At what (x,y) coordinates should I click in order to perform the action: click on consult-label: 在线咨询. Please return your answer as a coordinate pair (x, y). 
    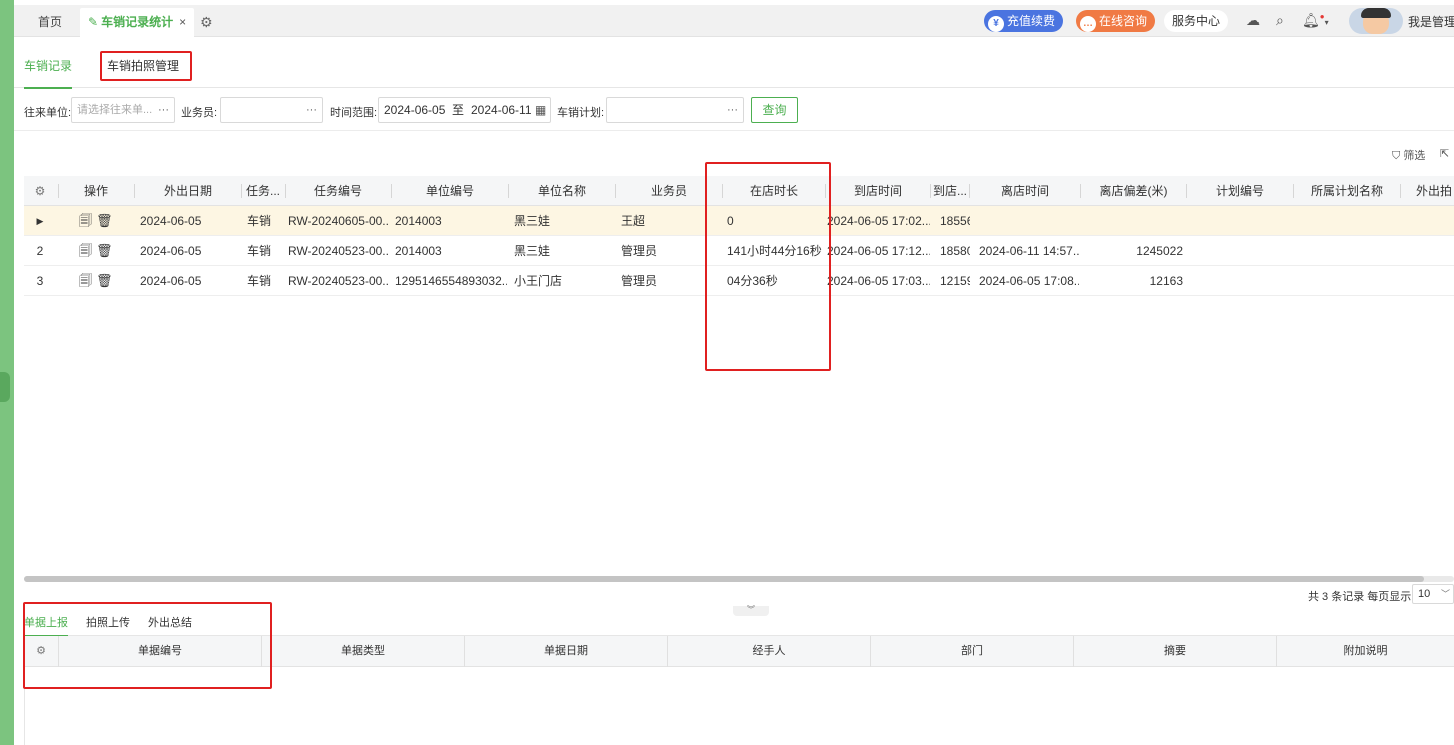
    Looking at the image, I should click on (1123, 21).